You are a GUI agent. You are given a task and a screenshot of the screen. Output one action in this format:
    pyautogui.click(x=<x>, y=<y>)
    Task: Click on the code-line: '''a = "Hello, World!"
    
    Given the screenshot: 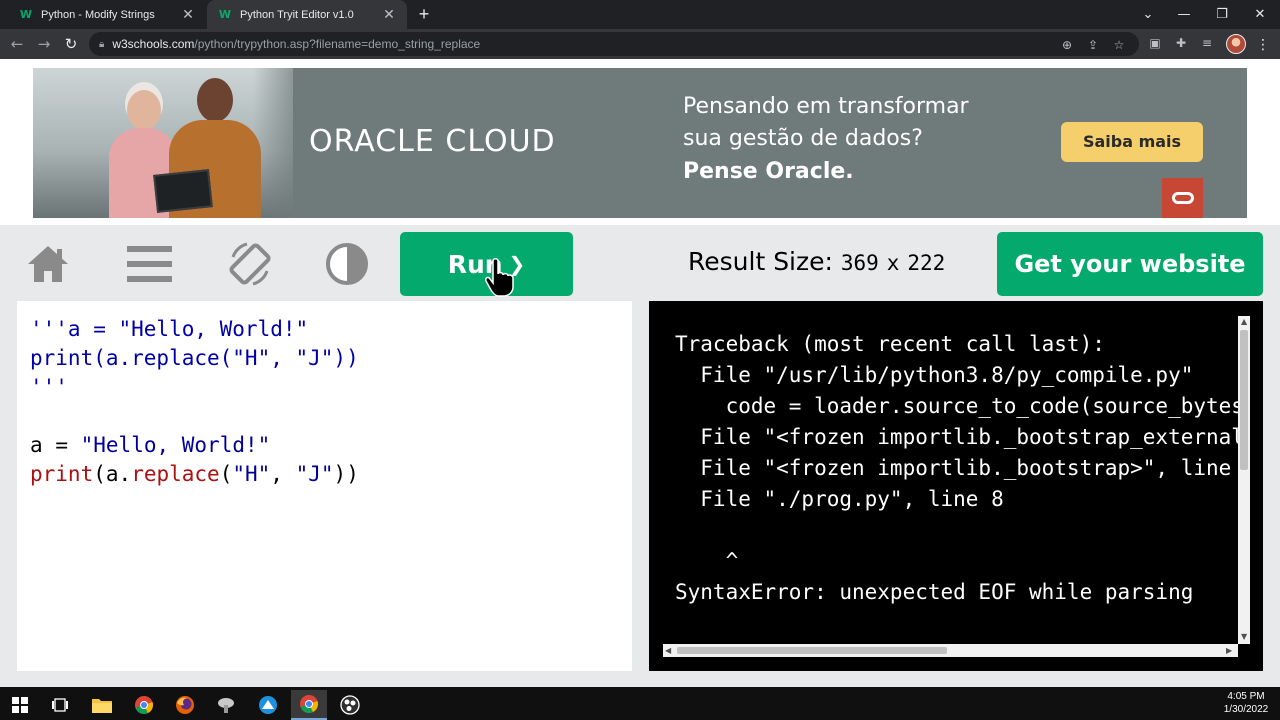 What is the action you would take?
    pyautogui.click(x=169, y=329)
    